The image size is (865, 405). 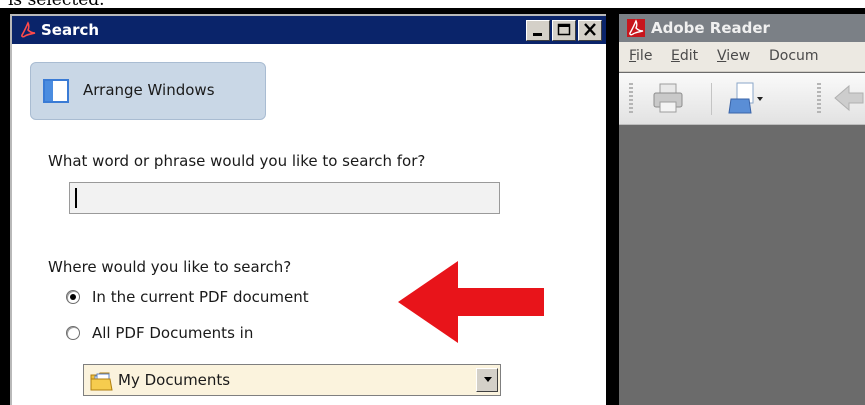 What do you see at coordinates (284, 198) in the screenshot?
I see `search-input` at bounding box center [284, 198].